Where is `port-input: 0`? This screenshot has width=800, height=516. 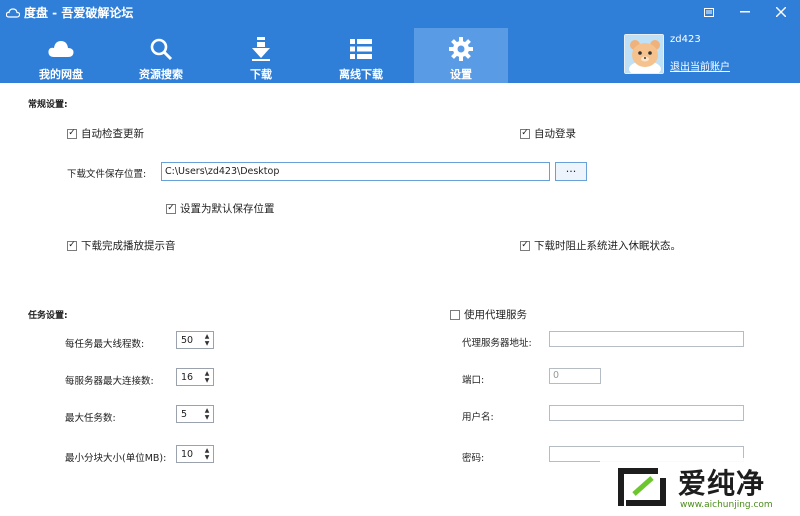
port-input: 0 is located at coordinates (575, 376).